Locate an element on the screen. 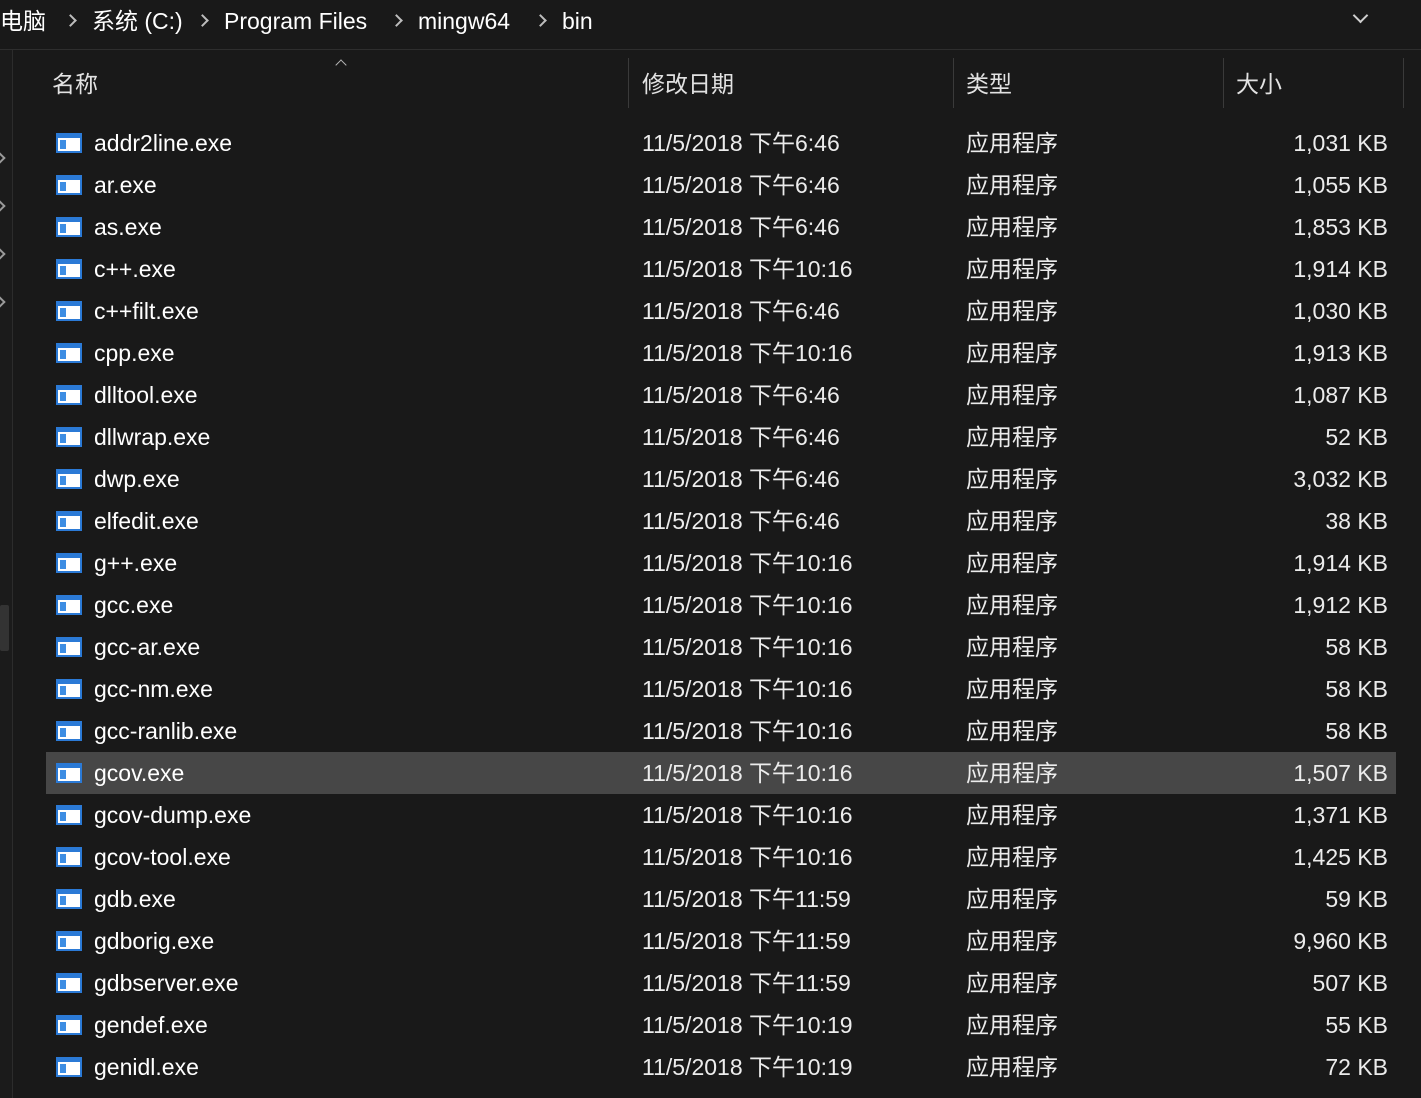  file-name: gcc.exe is located at coordinates (134, 605).